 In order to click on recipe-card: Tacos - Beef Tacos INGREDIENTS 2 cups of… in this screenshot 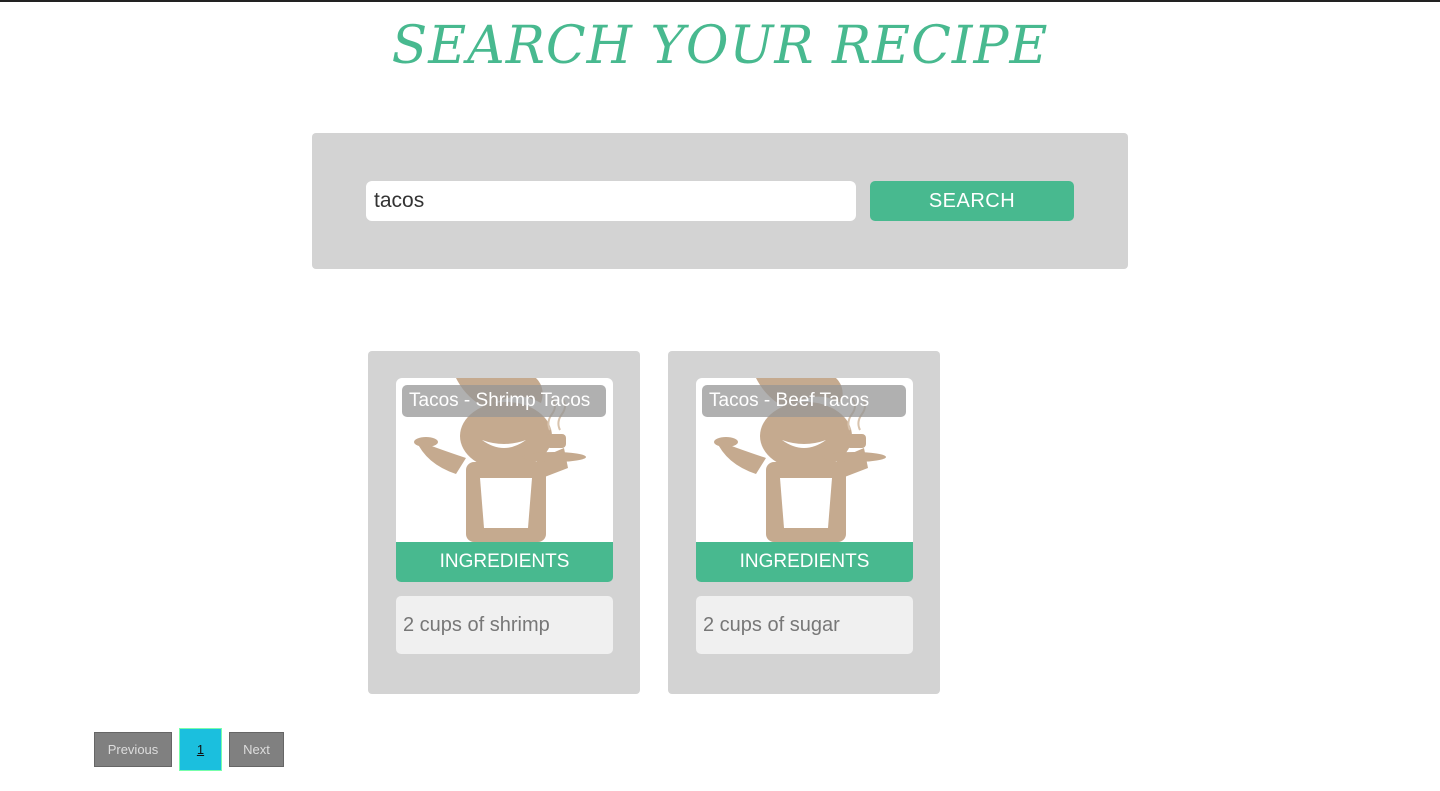, I will do `click(804, 522)`.